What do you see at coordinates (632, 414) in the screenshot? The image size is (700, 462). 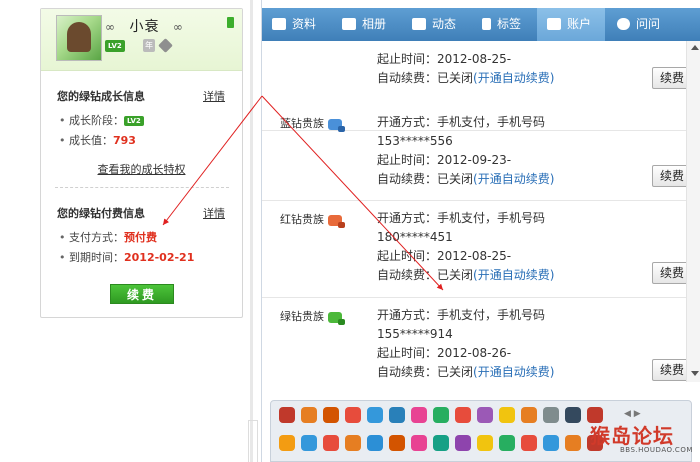 I see `scroll-arrows-icon: ◀ ▶` at bounding box center [632, 414].